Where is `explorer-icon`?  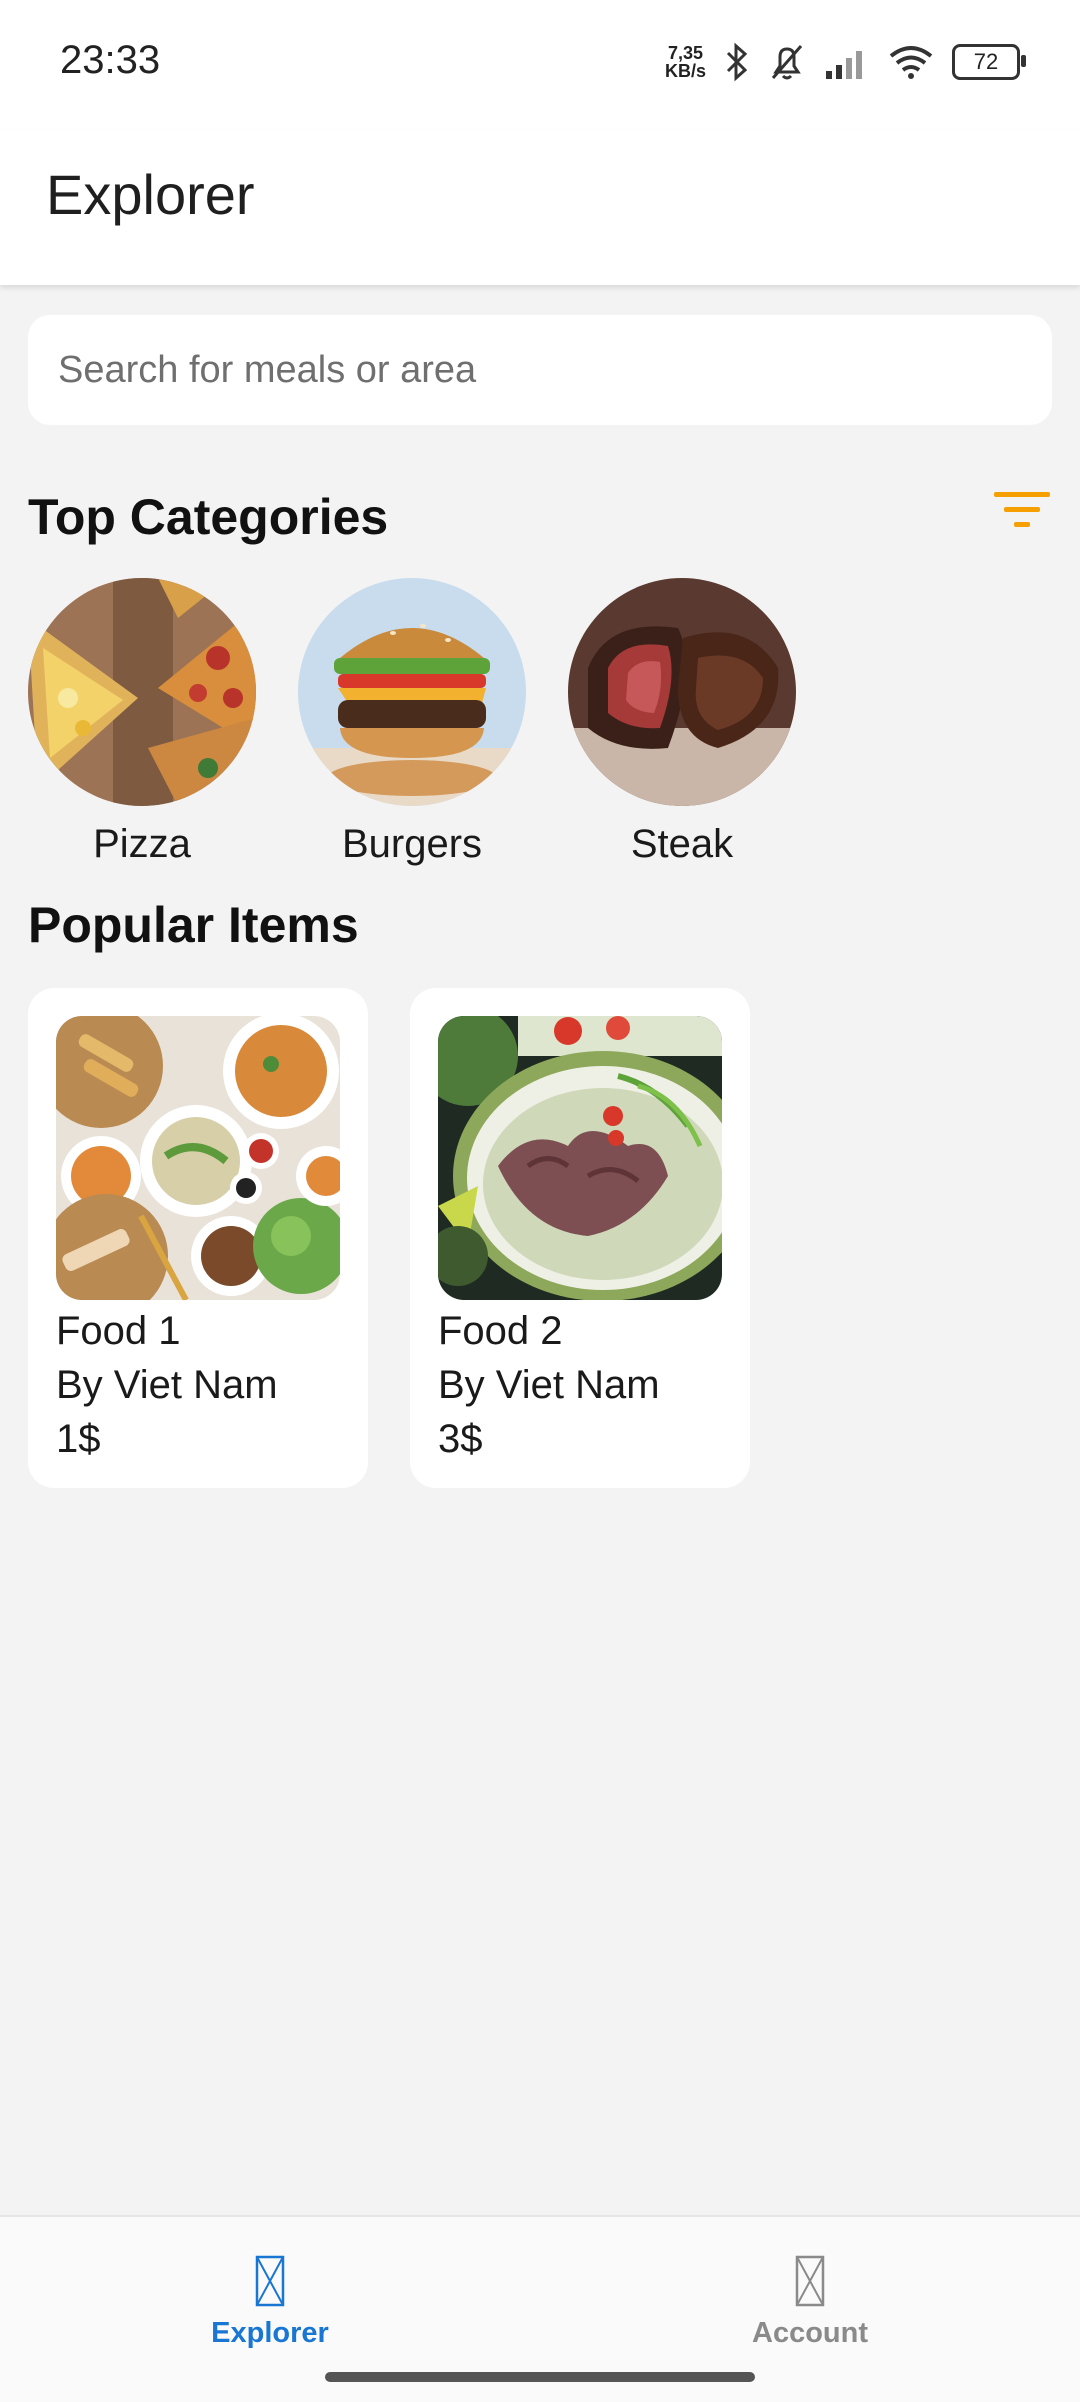
explorer-icon is located at coordinates (270, 2281).